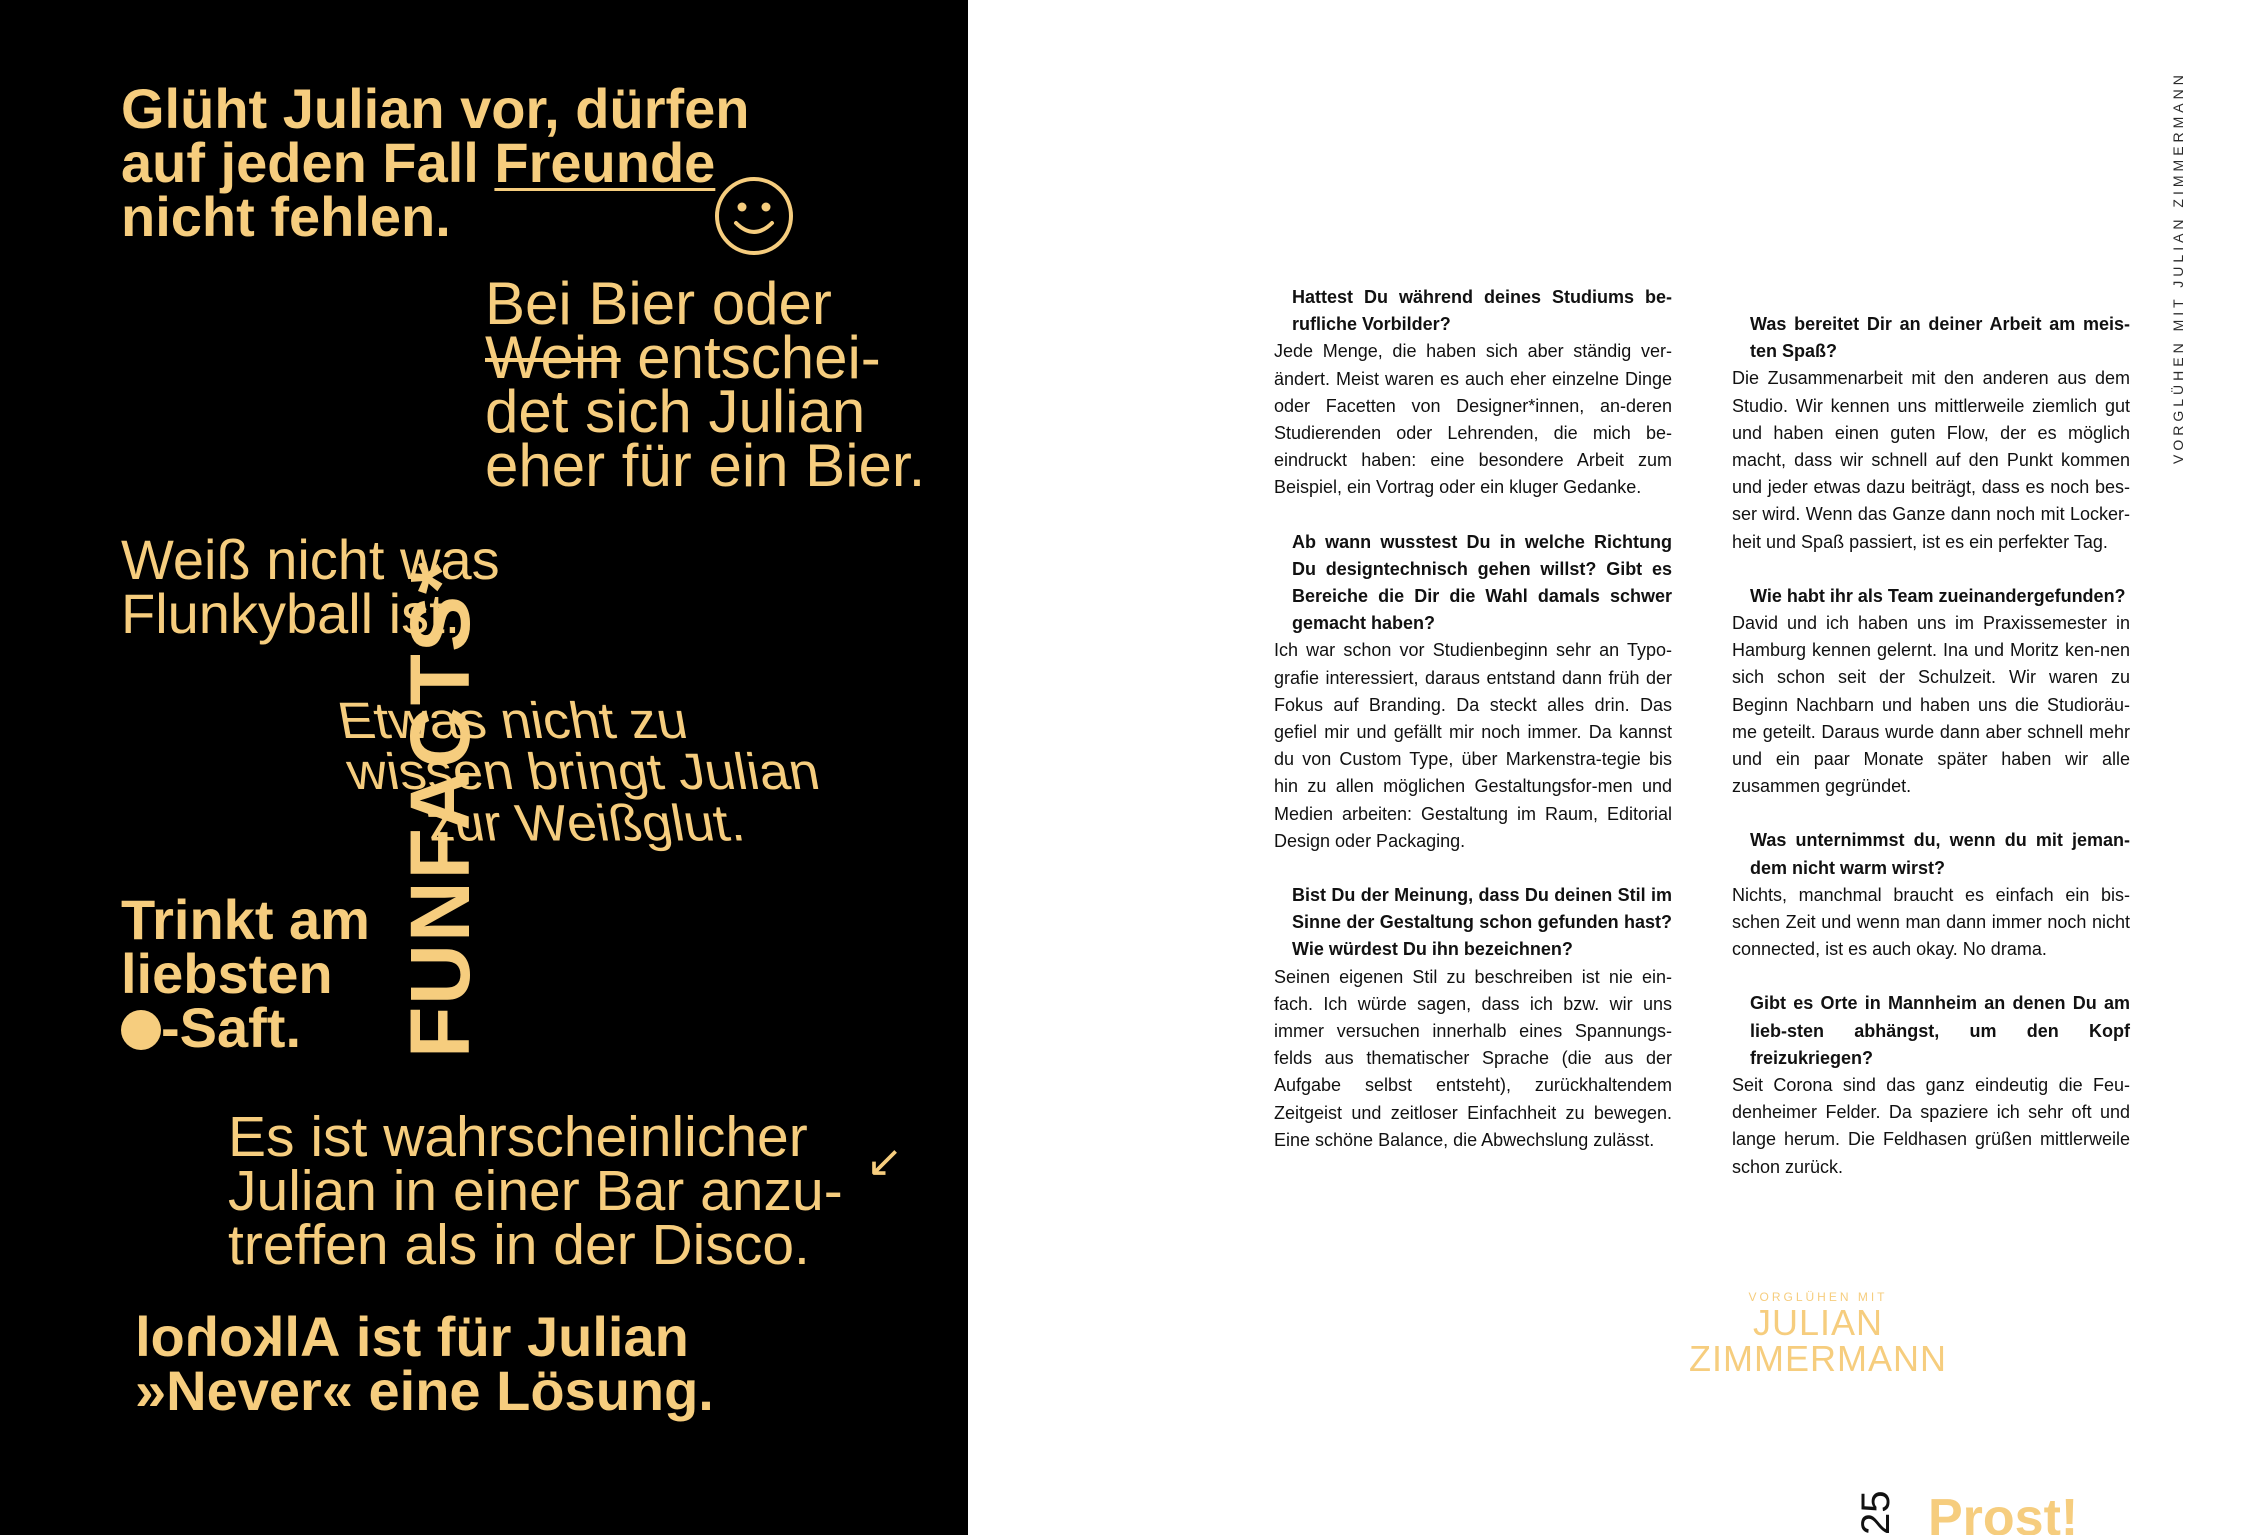 Image resolution: width=2244 pixels, height=1535 pixels. I want to click on smiley-face-icon, so click(754, 216).